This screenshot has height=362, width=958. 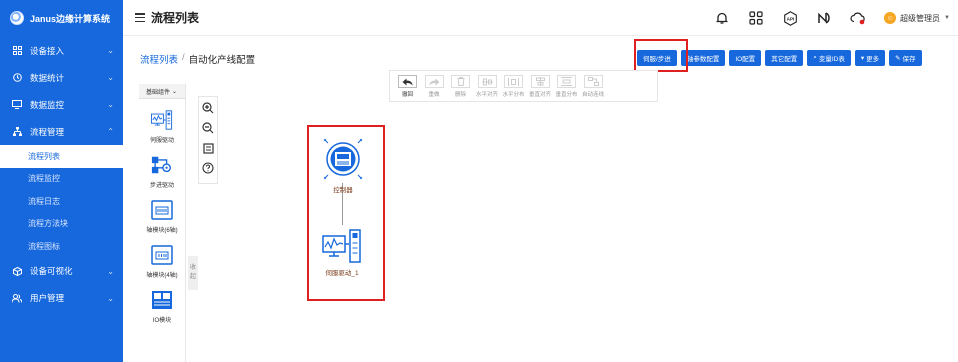 I want to click on sidebar-item-label: 数据监控, so click(x=47, y=104).